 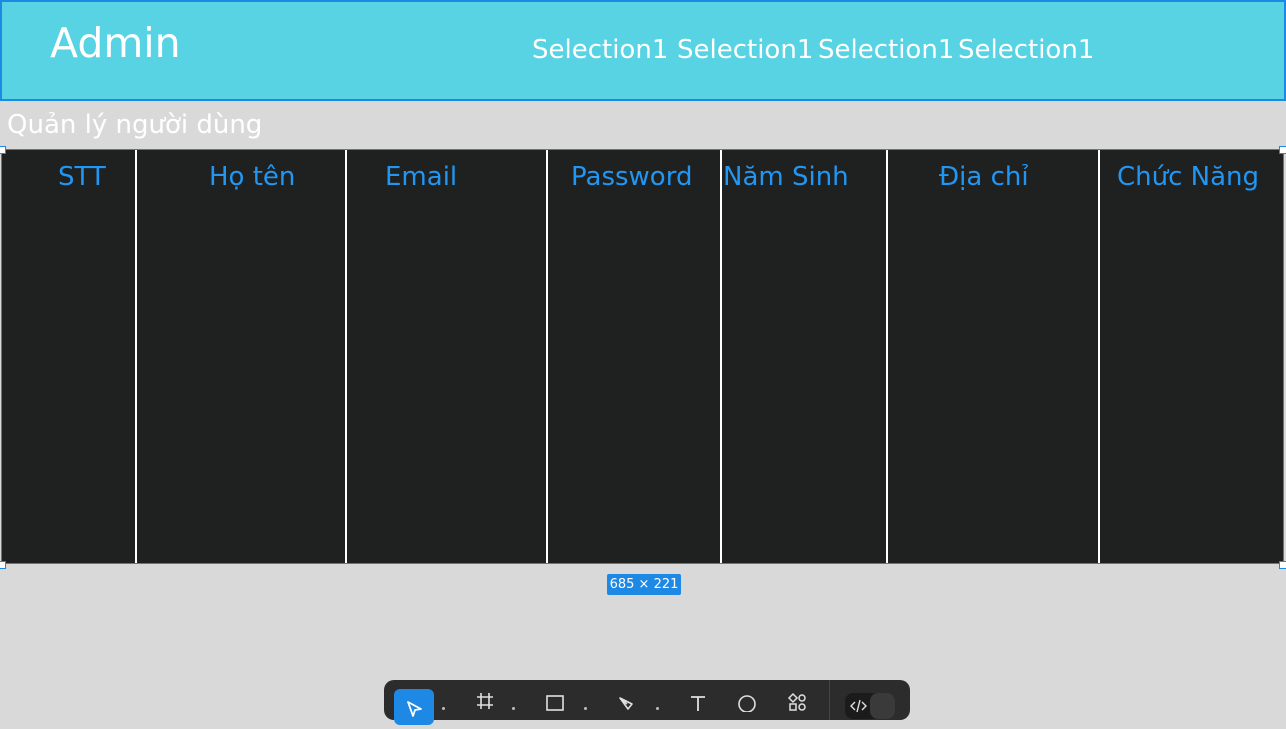 I want to click on column-header-name: Họ tên, so click(x=252, y=177).